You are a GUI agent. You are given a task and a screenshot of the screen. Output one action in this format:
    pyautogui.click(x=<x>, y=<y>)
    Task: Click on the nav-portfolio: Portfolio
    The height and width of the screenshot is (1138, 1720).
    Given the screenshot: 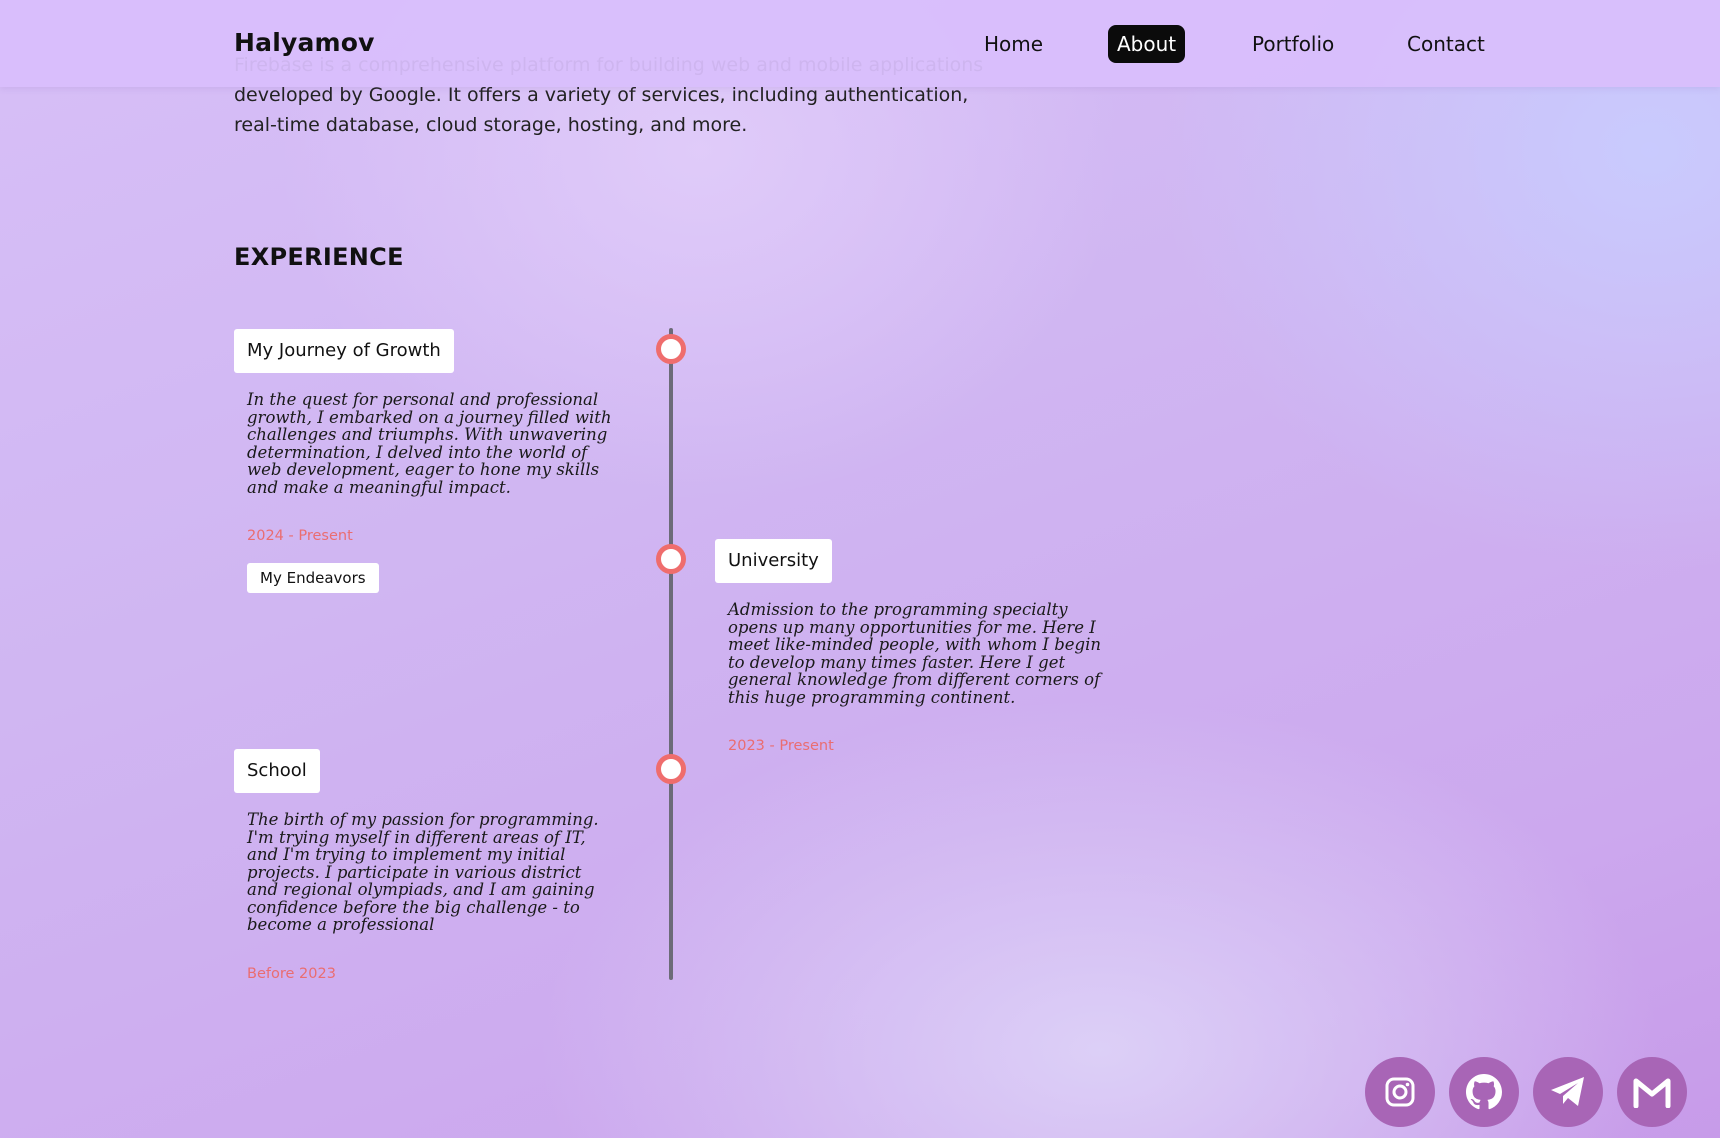 What is the action you would take?
    pyautogui.click(x=1293, y=44)
    